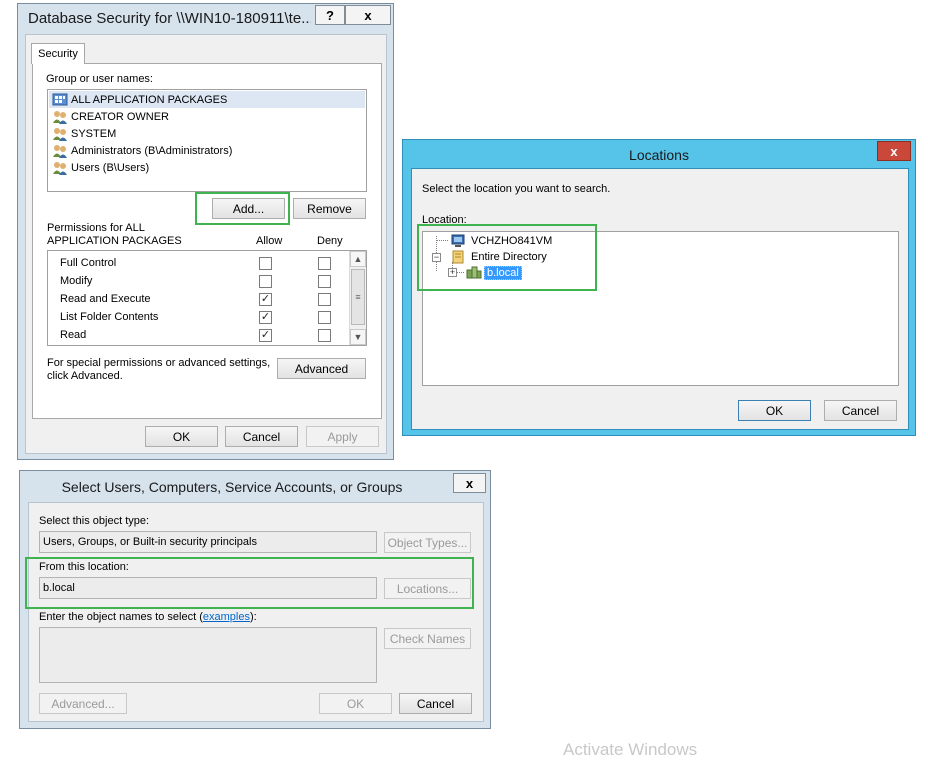 This screenshot has width=928, height=760. I want to click on expand-toggle: +, so click(452, 272).